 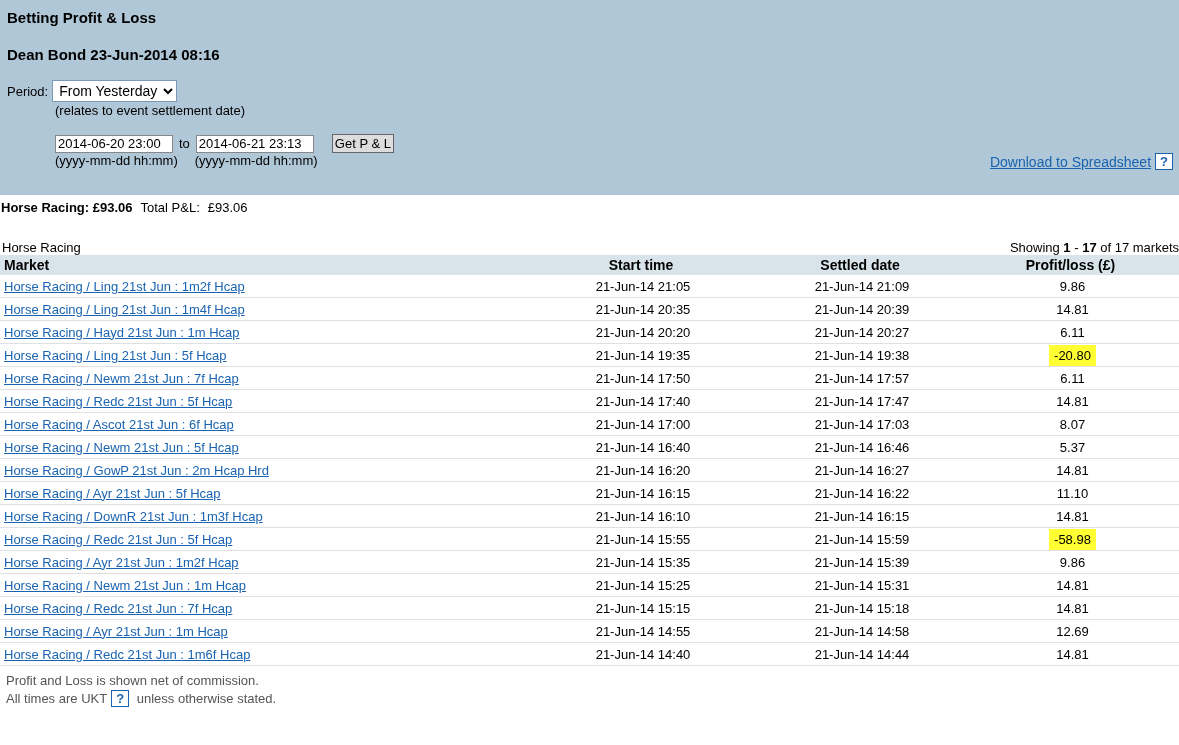 I want to click on start-time: 21-Jun-14 15:15, so click(x=643, y=608).